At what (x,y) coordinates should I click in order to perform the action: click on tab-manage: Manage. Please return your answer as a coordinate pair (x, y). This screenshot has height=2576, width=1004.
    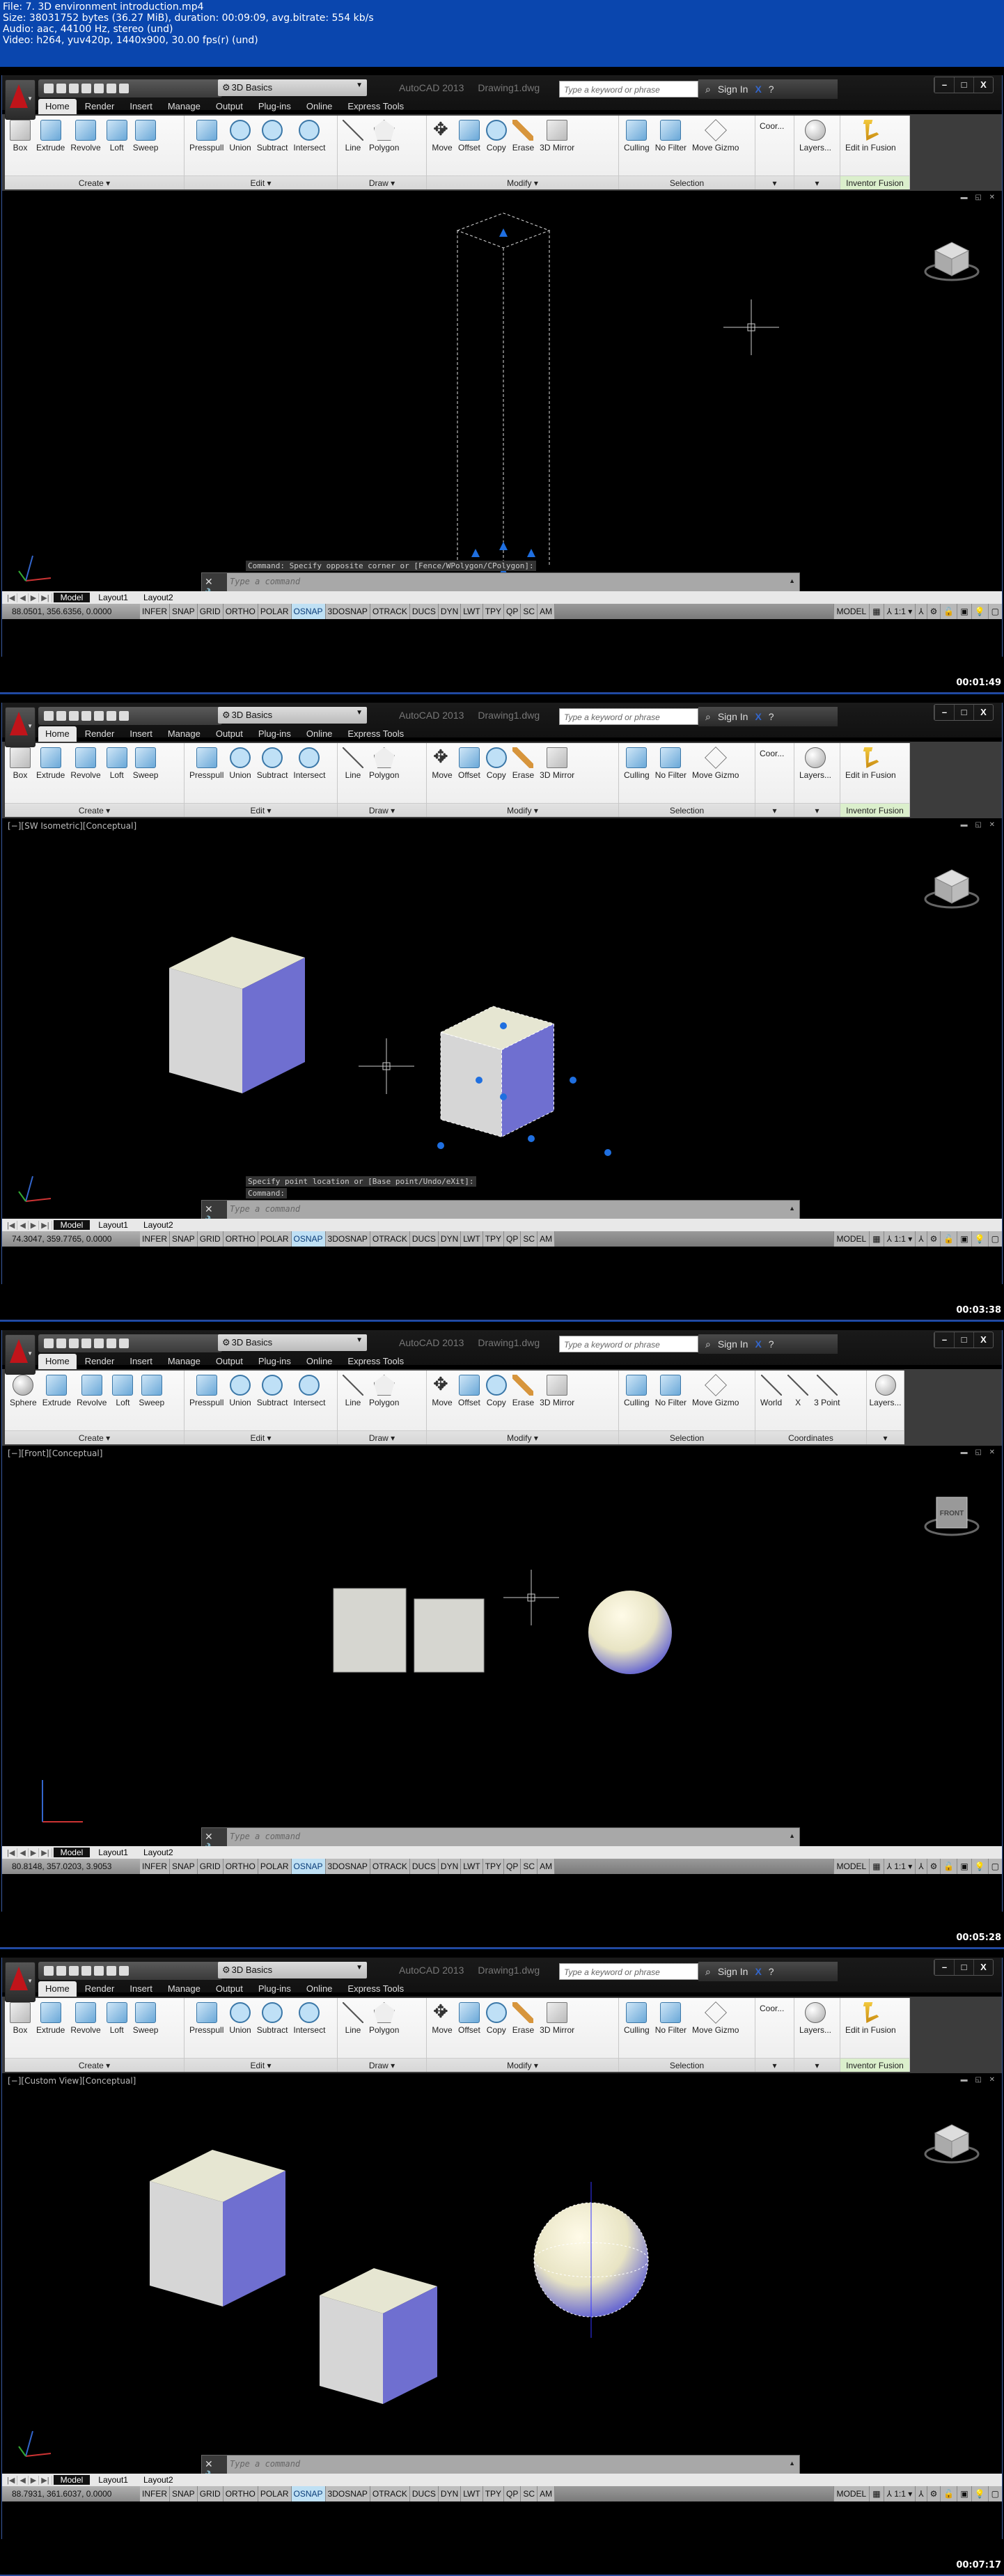
    Looking at the image, I should click on (184, 107).